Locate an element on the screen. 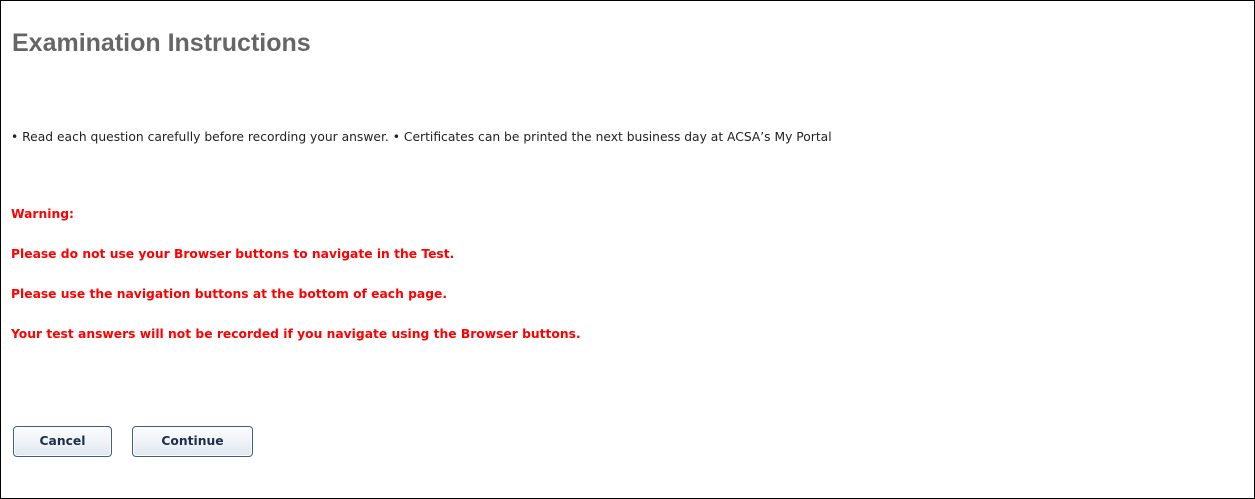 Image resolution: width=1255 pixels, height=499 pixels. cancel-button: Cancel is located at coordinates (62, 441).